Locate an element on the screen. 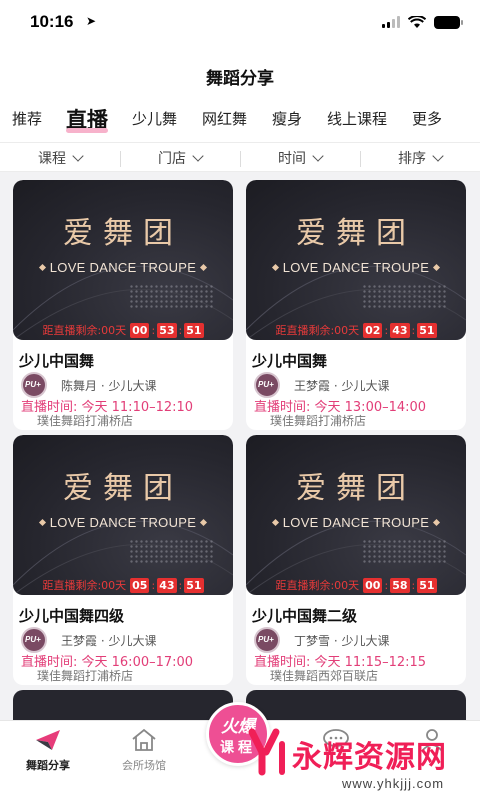  countdown-timer: 距直播剩余:00天 00: 58: 51 is located at coordinates (356, 585).